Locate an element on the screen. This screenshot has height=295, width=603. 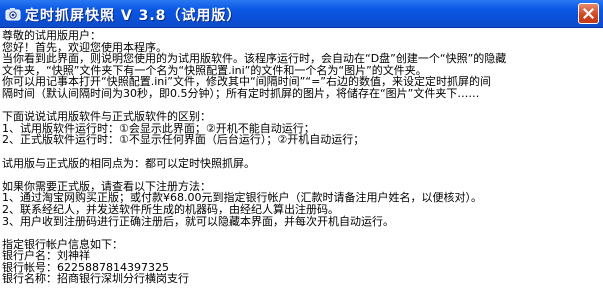
camera-icon is located at coordinates (13, 14).